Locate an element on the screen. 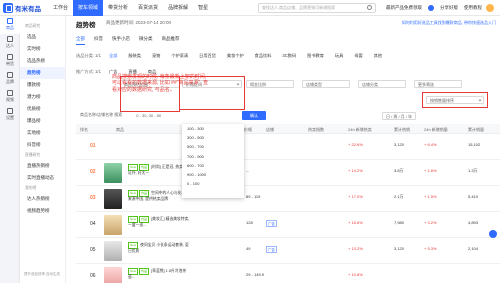 The width and height of the screenshot is (500, 283). share-link: 分享好版 is located at coordinates (449, 8).